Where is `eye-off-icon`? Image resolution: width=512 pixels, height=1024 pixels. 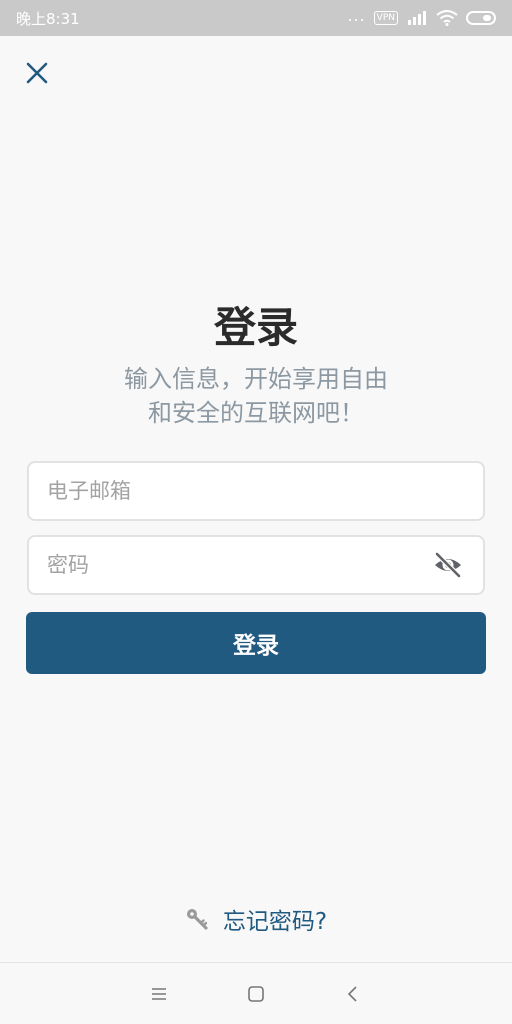 eye-off-icon is located at coordinates (448, 565).